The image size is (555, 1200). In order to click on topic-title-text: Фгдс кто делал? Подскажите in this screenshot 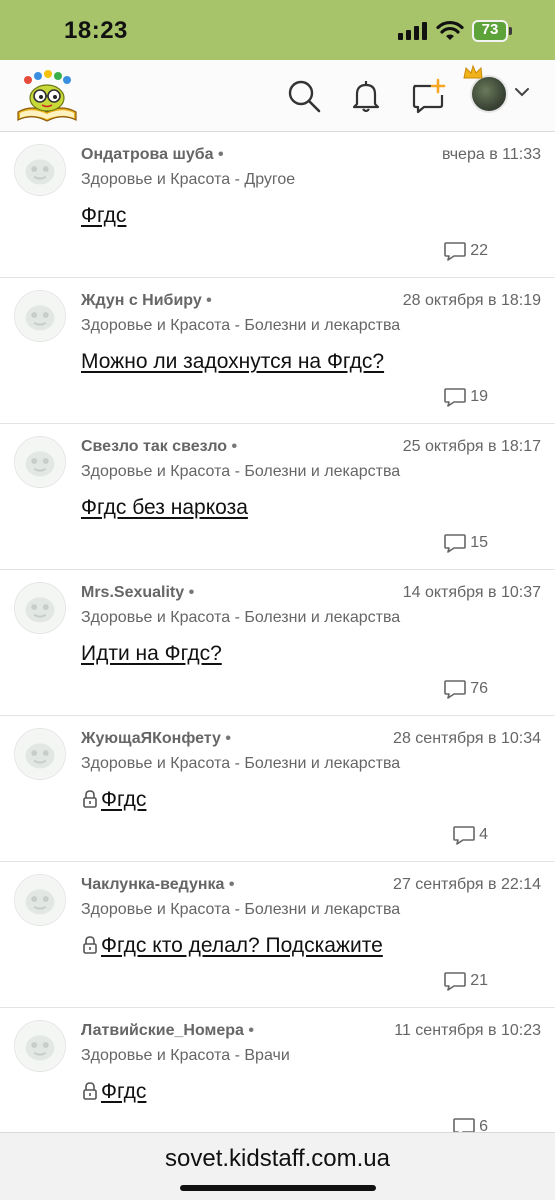, I will do `click(242, 945)`.